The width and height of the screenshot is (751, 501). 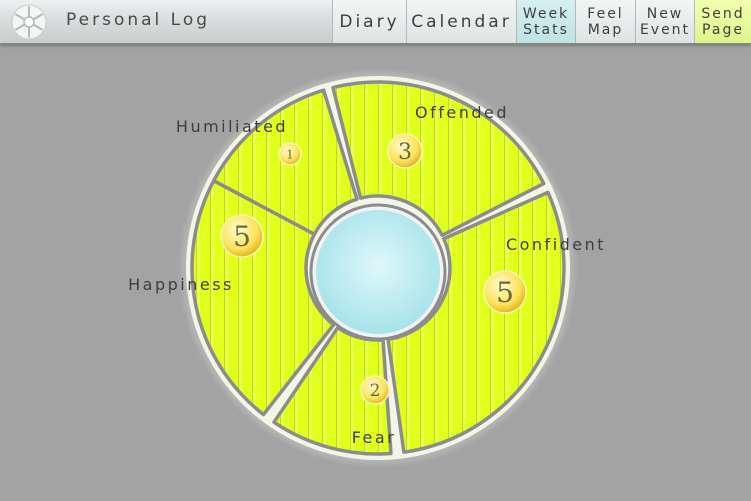 What do you see at coordinates (505, 292) in the screenshot?
I see `count-value-confident: 5` at bounding box center [505, 292].